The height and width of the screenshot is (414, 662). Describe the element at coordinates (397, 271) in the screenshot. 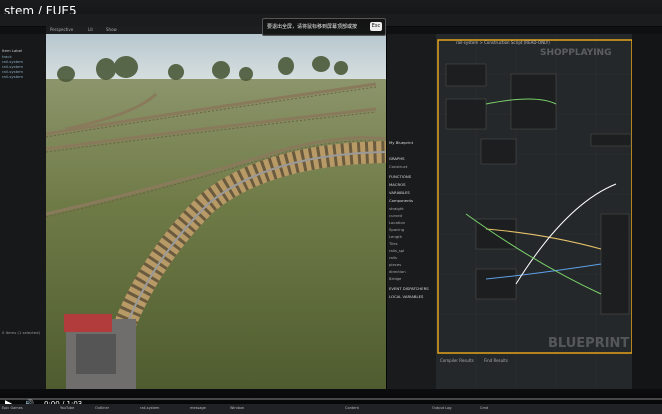

I see `variable-row: direction` at that location.